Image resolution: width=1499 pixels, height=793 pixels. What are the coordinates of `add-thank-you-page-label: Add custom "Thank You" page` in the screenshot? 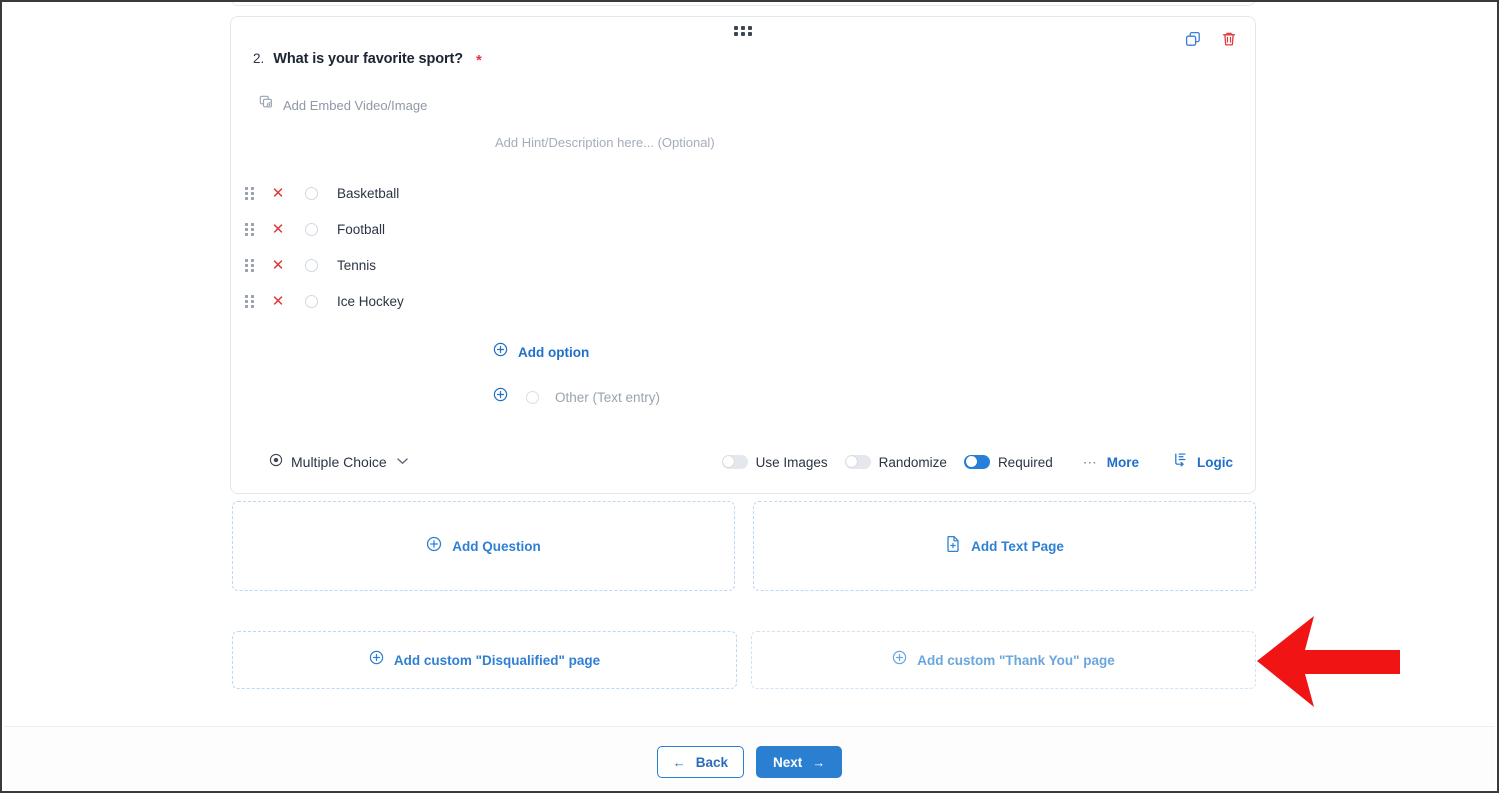 It's located at (1016, 660).